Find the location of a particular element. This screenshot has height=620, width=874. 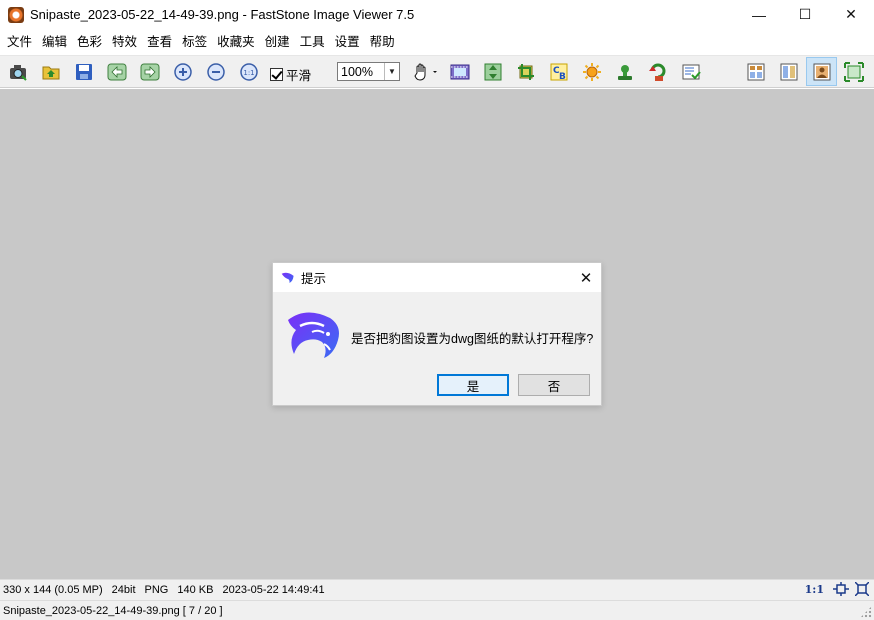

bit-depth: 24bit is located at coordinates (123, 590).